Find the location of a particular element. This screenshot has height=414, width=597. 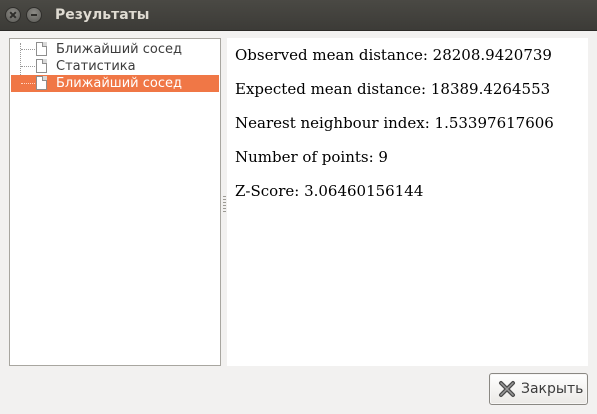

z-score: Z-Score: 3.06460156144 is located at coordinates (329, 191).